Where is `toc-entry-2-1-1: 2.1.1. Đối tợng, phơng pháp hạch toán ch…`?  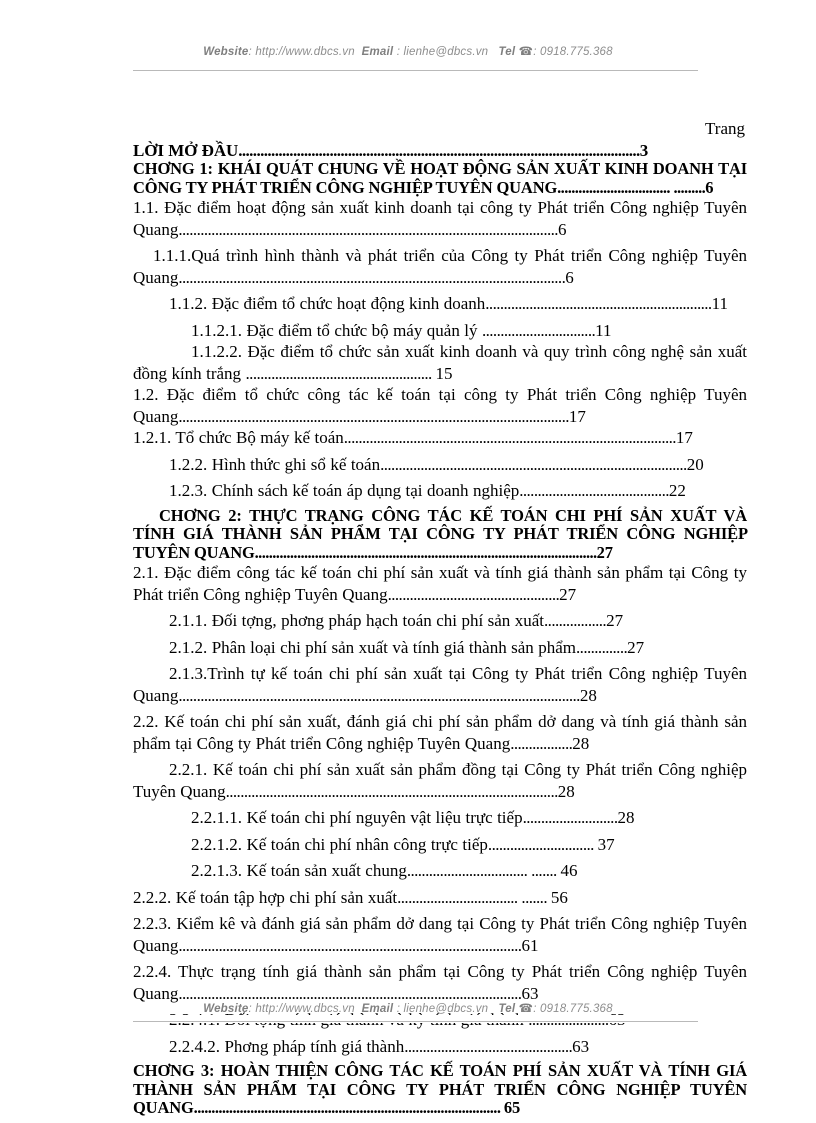 toc-entry-2-1-1: 2.1.1. Đối tợng, phơng pháp hạch toán ch… is located at coordinates (440, 621).